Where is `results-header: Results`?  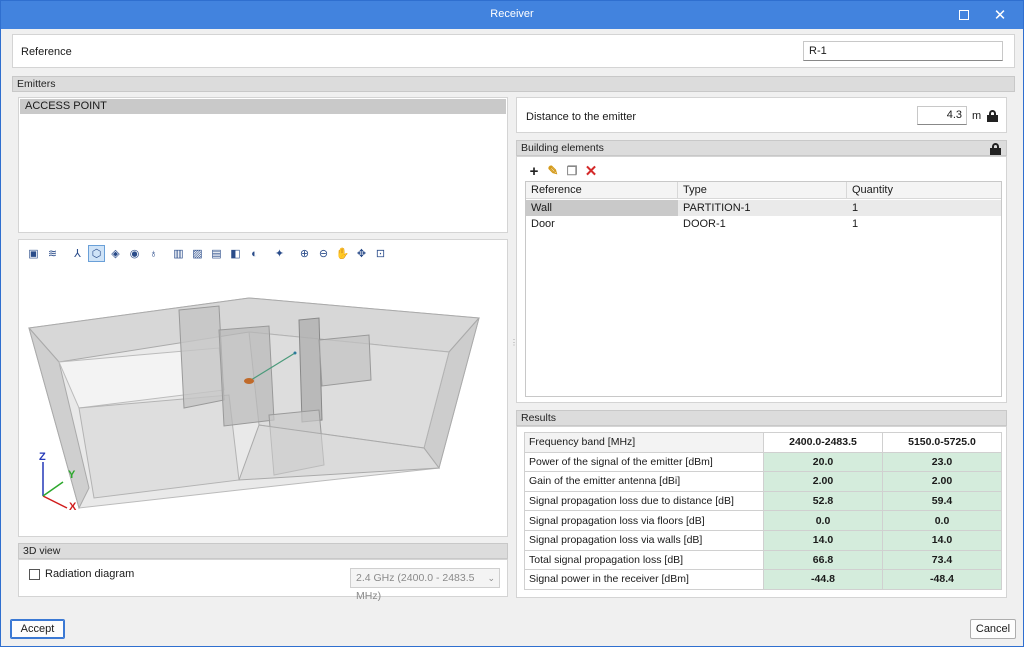 results-header: Results is located at coordinates (761, 418).